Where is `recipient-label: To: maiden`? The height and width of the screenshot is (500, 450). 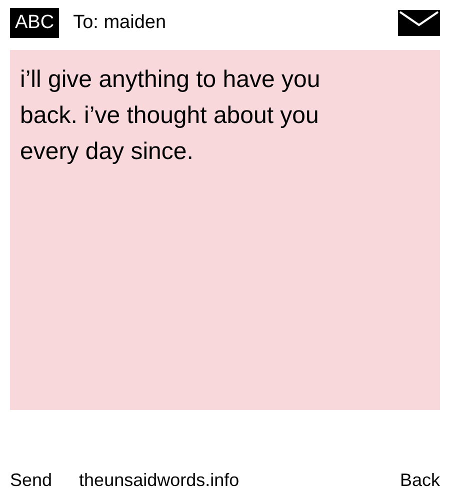 recipient-label: To: maiden is located at coordinates (119, 23).